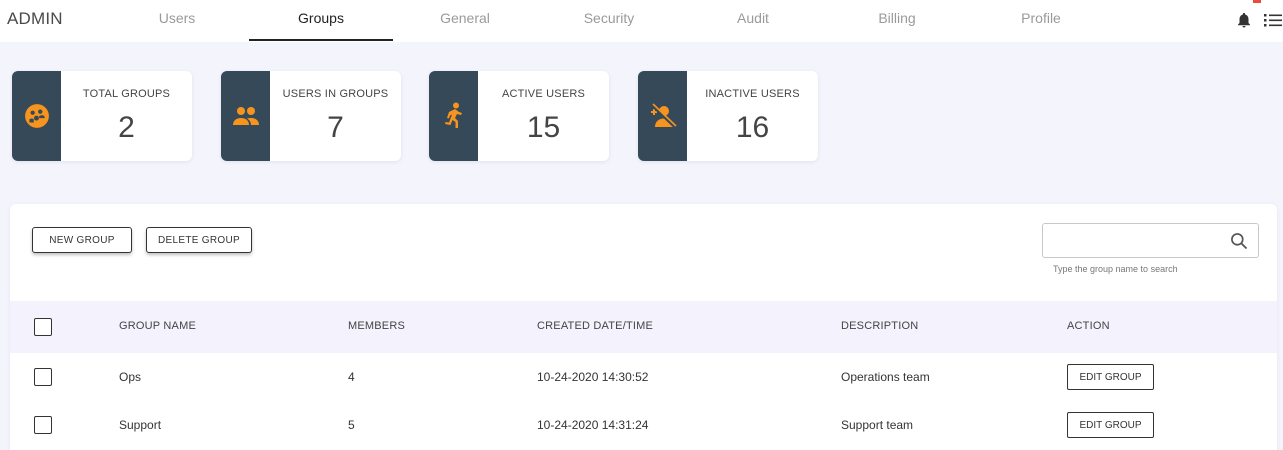  What do you see at coordinates (126, 127) in the screenshot?
I see `stat-value: 2` at bounding box center [126, 127].